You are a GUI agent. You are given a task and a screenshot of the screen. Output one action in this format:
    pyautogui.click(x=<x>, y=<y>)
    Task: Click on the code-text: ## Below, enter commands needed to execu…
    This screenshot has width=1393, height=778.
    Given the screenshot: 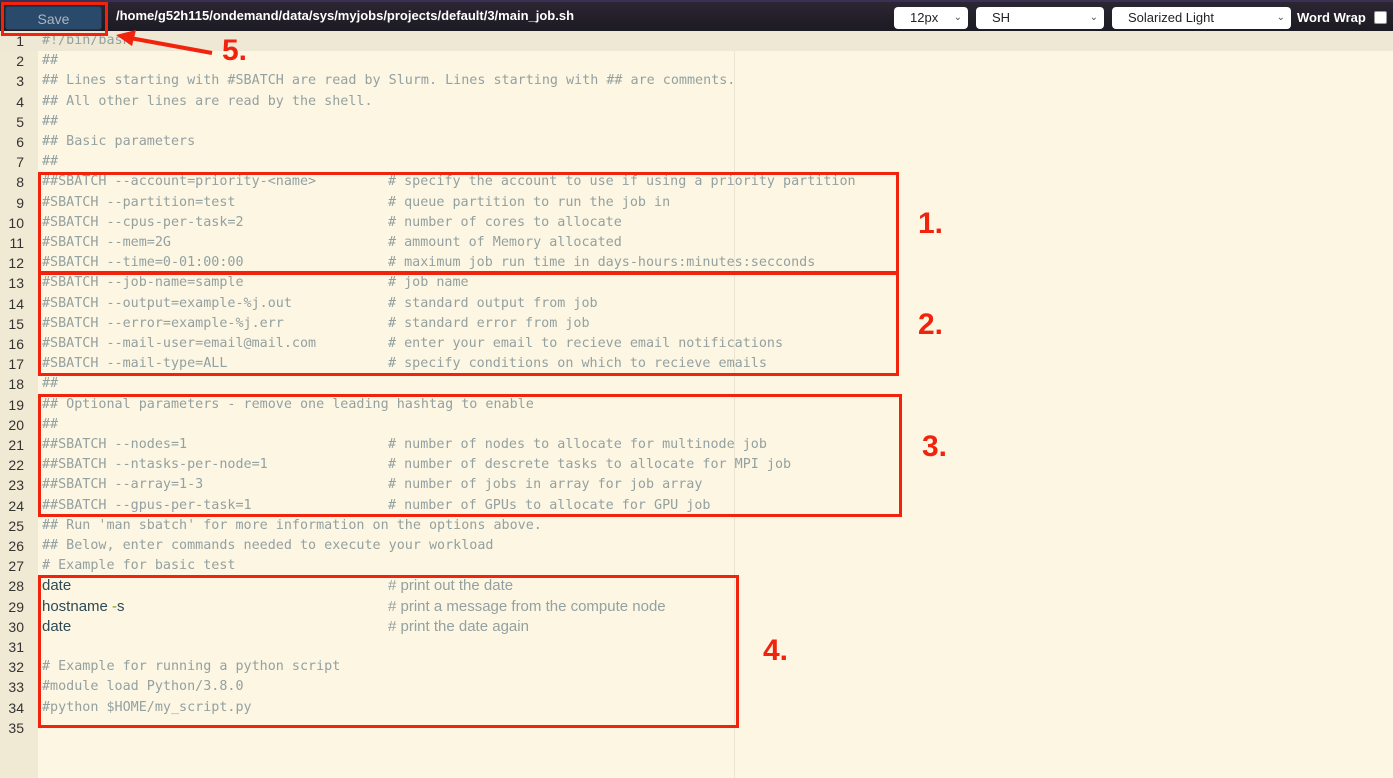 What is the action you would take?
    pyautogui.click(x=268, y=545)
    